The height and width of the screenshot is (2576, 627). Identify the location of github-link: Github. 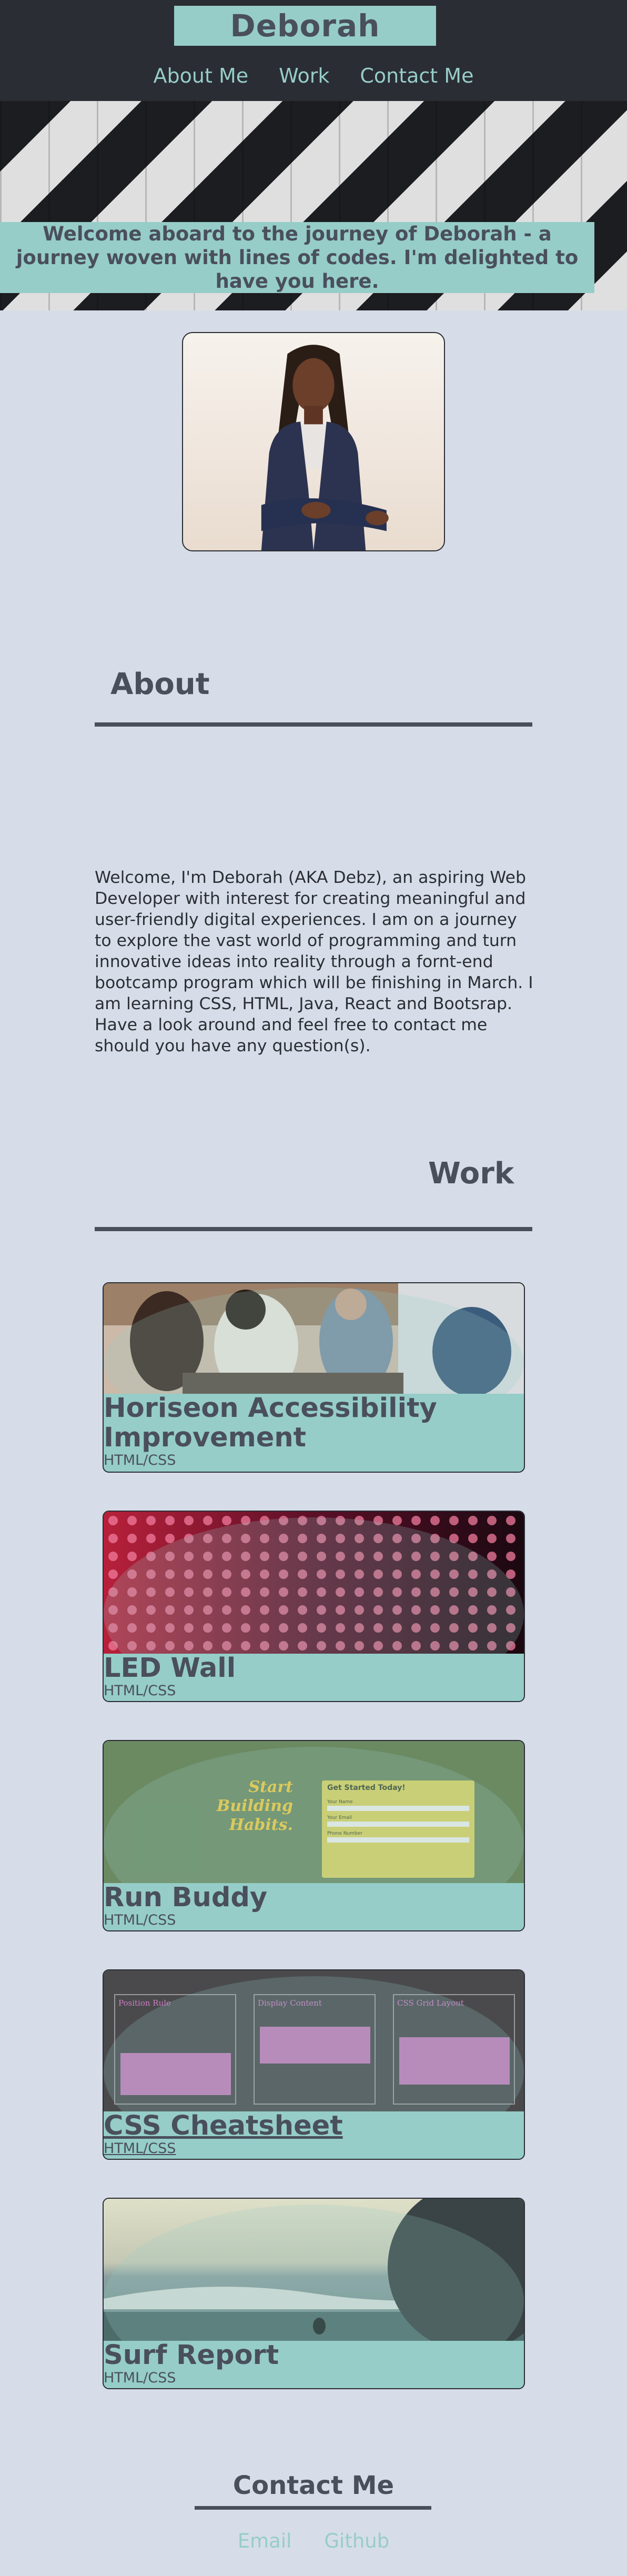
(356, 2541).